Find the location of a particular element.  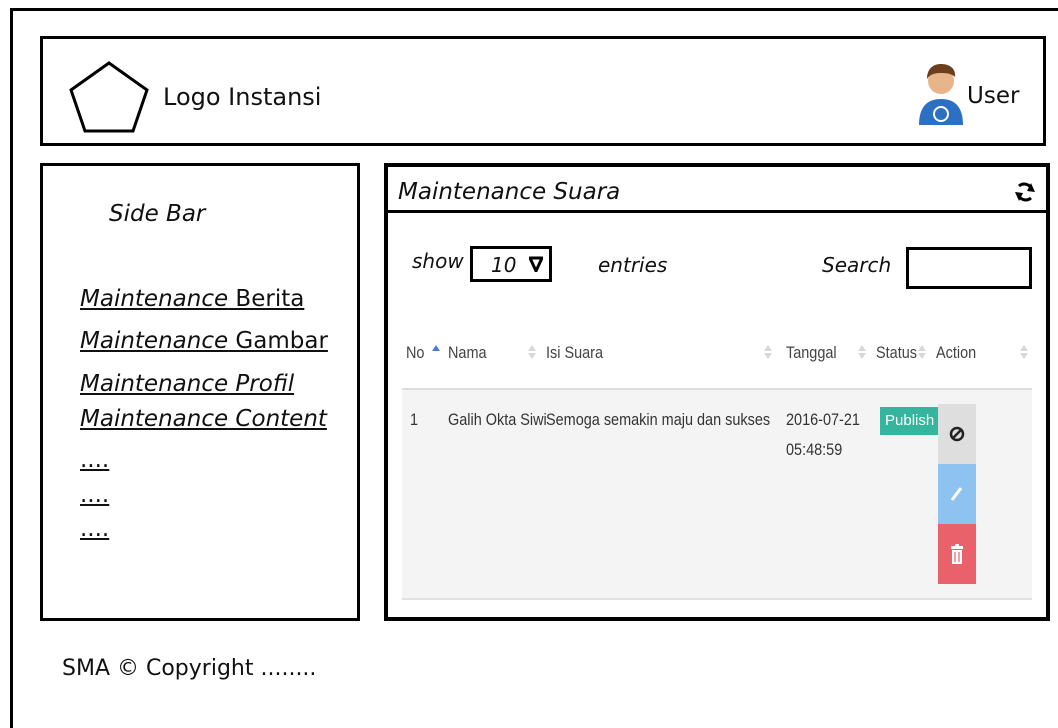

delete-button is located at coordinates (957, 554).